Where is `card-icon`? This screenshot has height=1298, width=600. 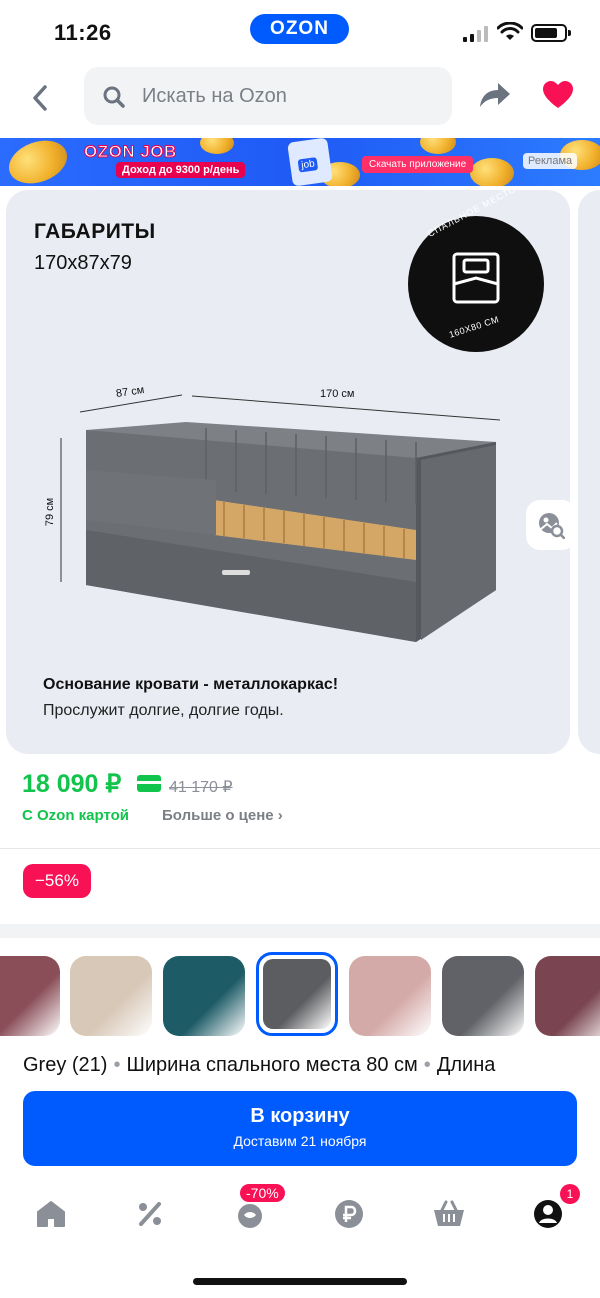 card-icon is located at coordinates (149, 783).